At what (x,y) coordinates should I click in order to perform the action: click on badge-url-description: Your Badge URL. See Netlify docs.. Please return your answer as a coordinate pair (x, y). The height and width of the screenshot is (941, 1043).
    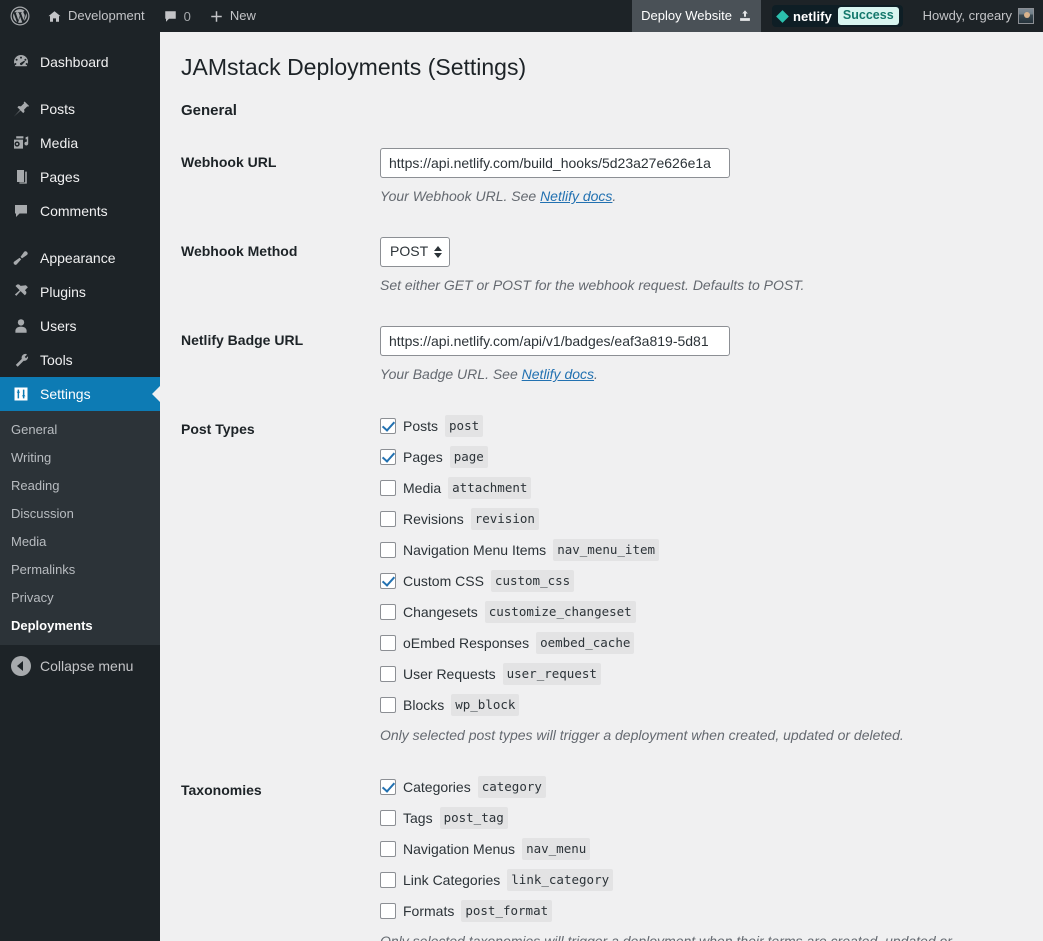
    Looking at the image, I should click on (685, 374).